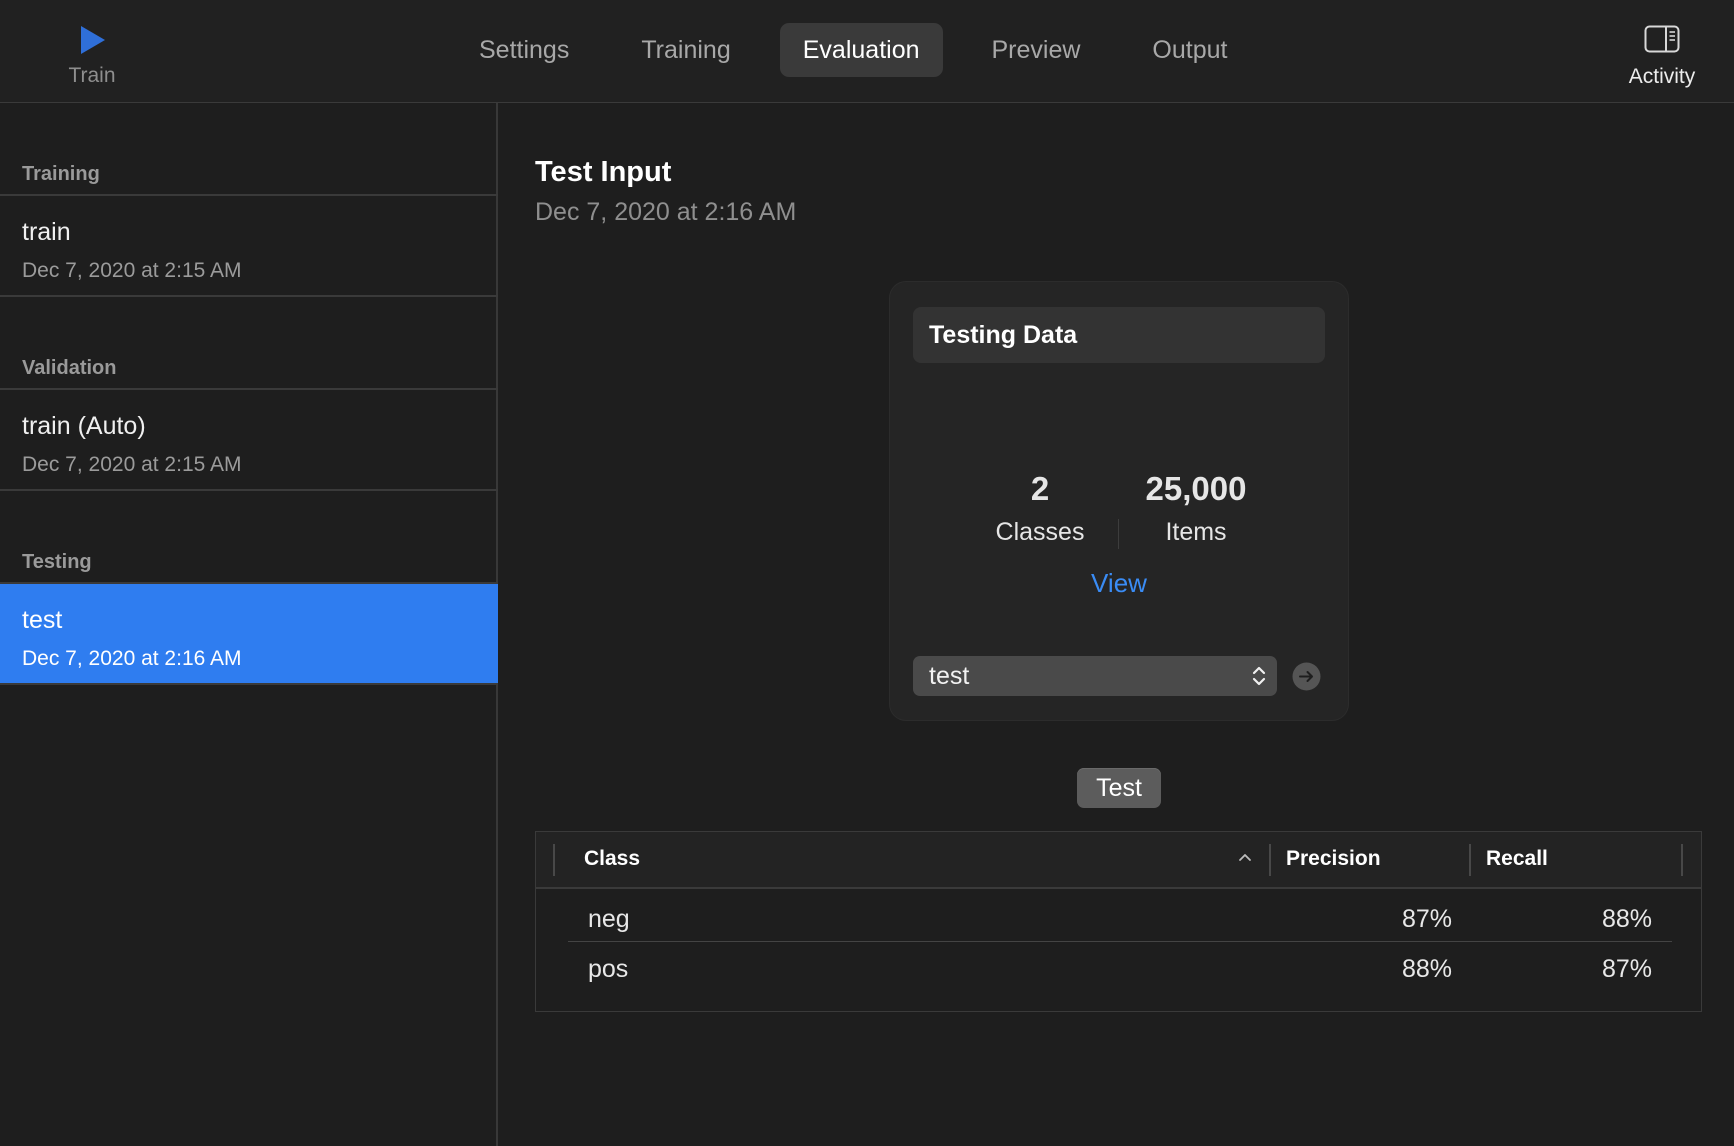 The width and height of the screenshot is (1734, 1146). What do you see at coordinates (1040, 488) in the screenshot?
I see `classes-count: 2` at bounding box center [1040, 488].